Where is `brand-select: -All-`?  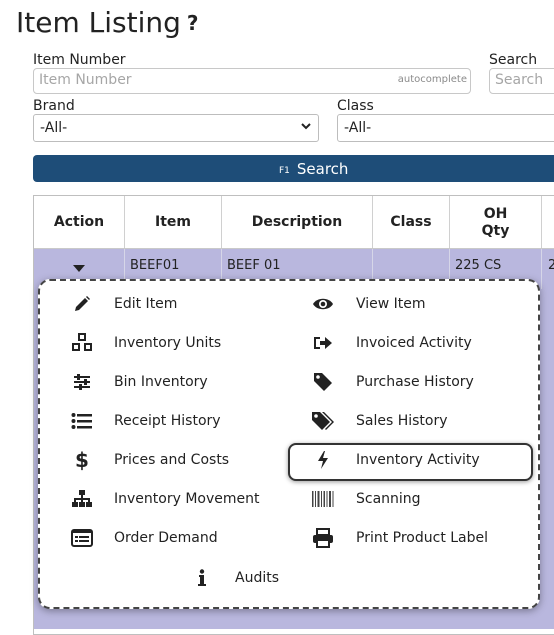
brand-select: -All- is located at coordinates (176, 128).